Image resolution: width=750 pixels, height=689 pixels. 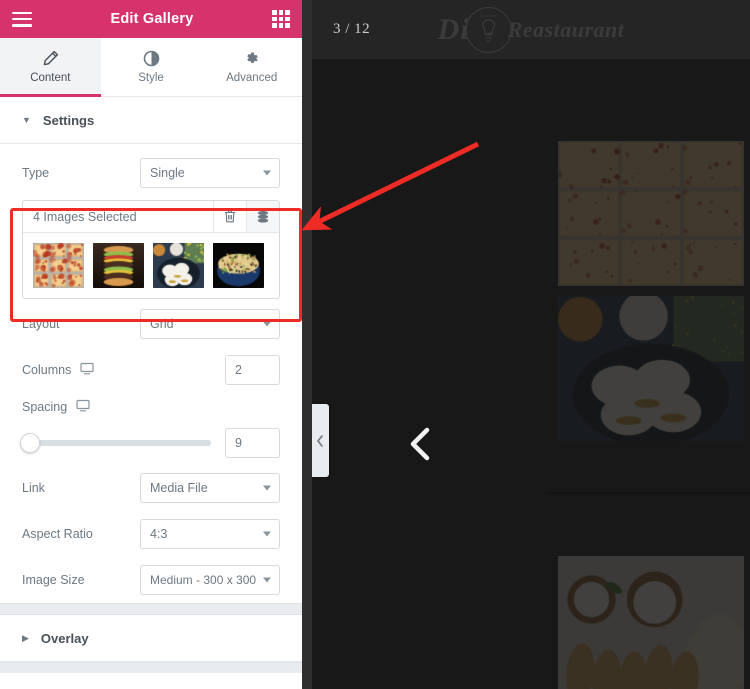 What do you see at coordinates (58, 265) in the screenshot?
I see `pizza-slices-thumbnail` at bounding box center [58, 265].